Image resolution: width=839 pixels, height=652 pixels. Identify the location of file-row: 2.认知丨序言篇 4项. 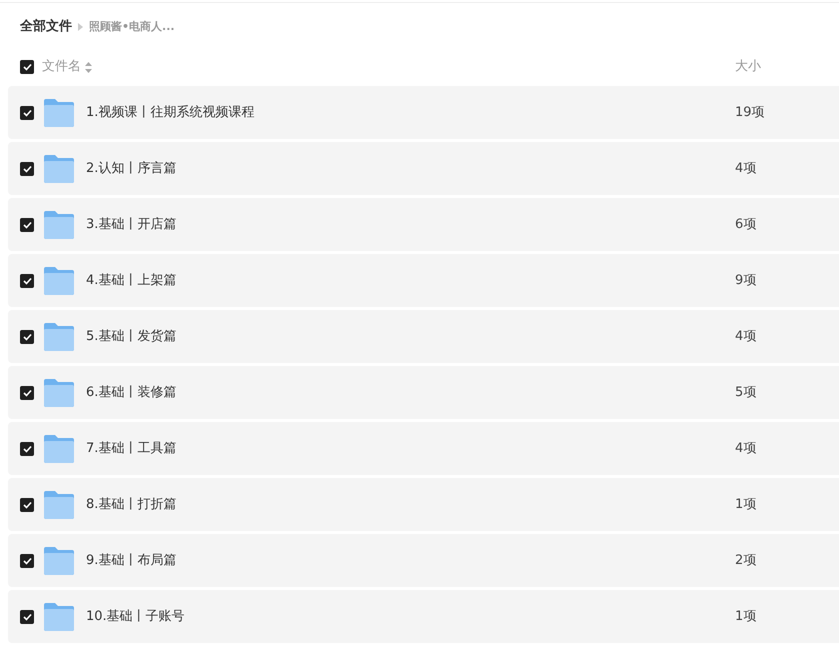
(423, 168).